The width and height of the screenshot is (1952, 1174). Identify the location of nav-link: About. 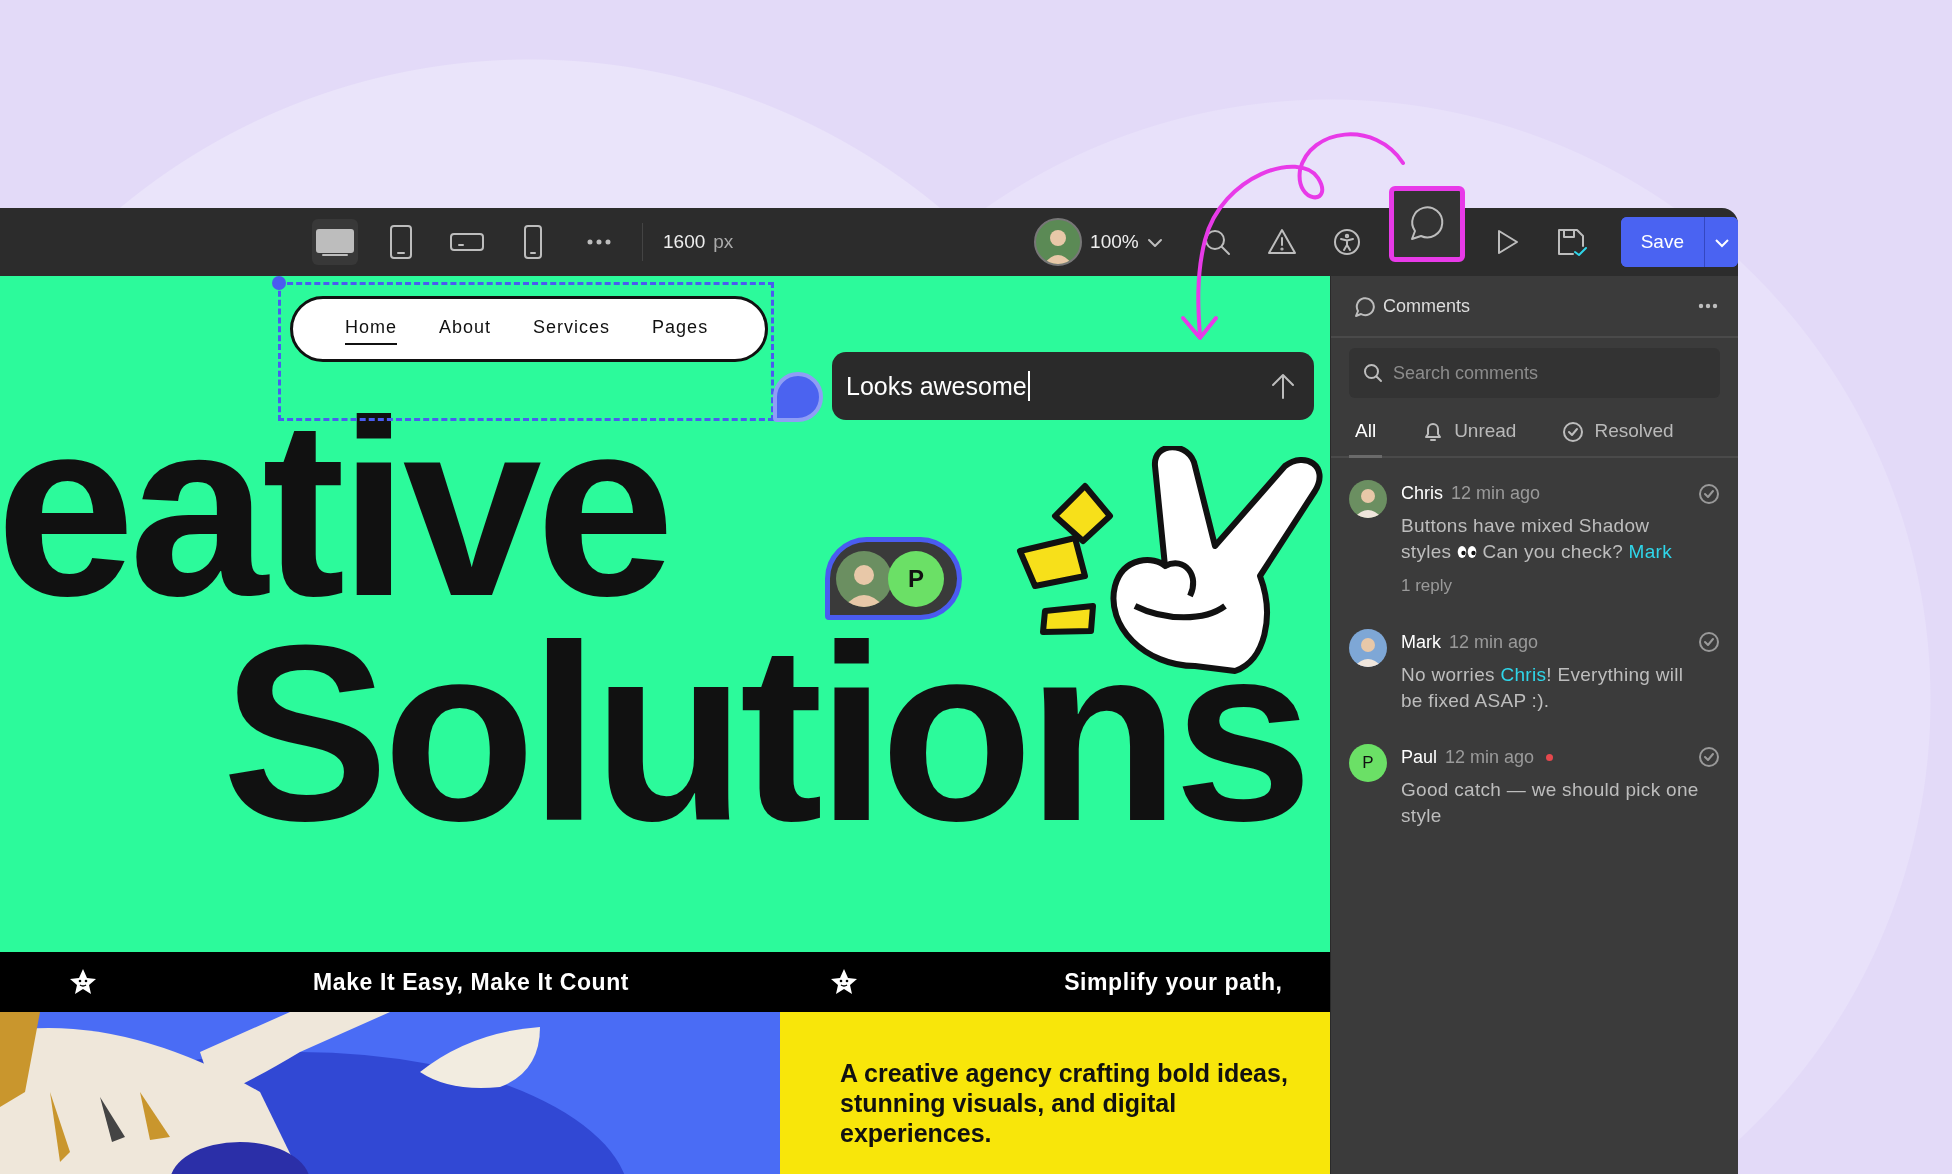
(465, 329).